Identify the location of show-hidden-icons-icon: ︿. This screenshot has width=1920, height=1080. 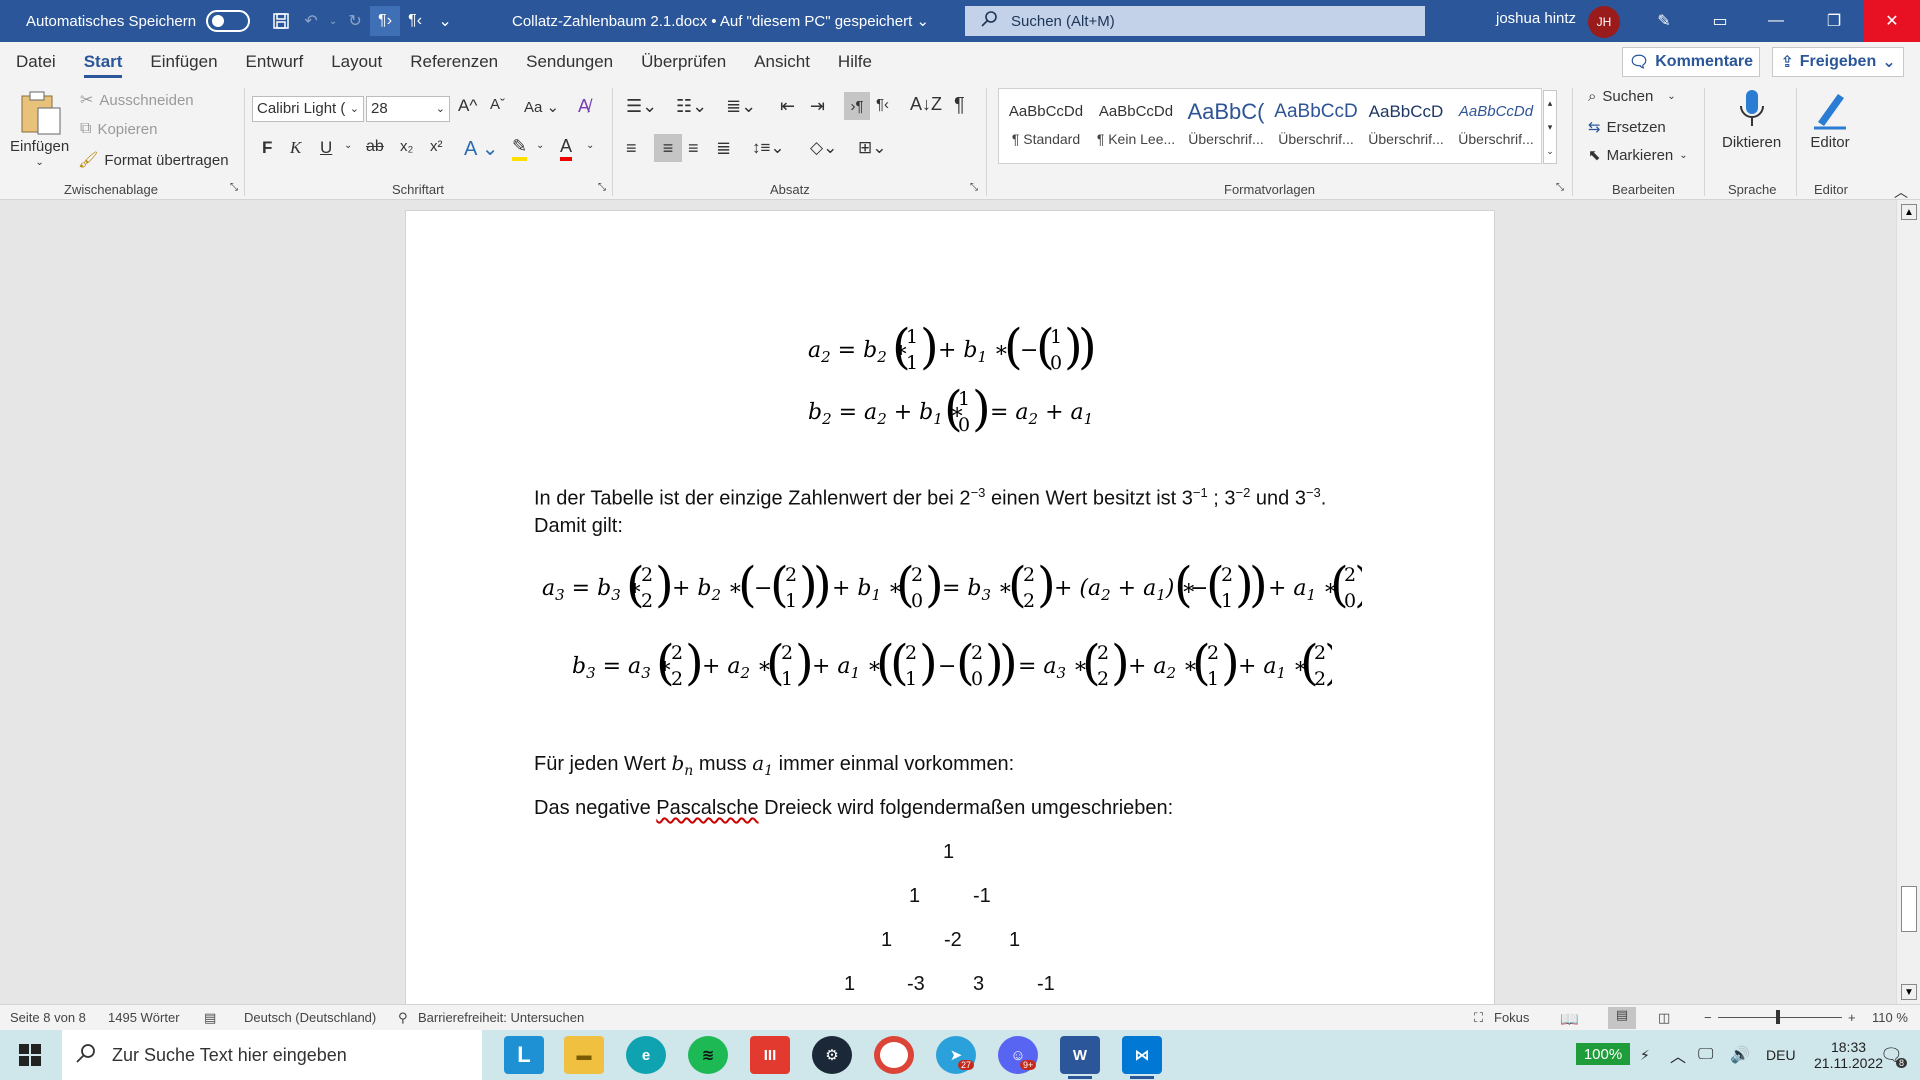
(1678, 1055).